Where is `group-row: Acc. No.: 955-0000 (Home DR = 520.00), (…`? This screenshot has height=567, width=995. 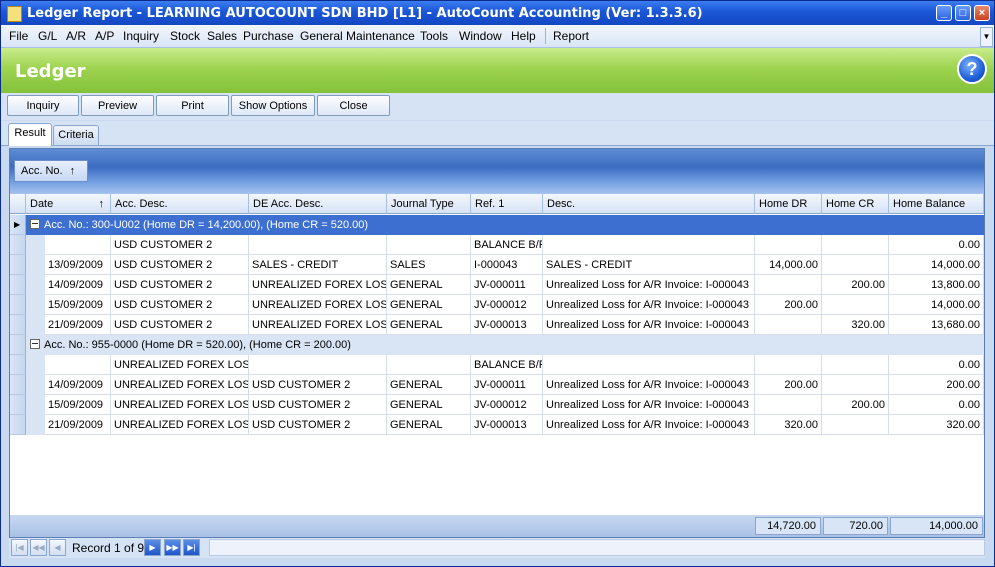 group-row: Acc. No.: 955-0000 (Home DR = 520.00), (… is located at coordinates (505, 345).